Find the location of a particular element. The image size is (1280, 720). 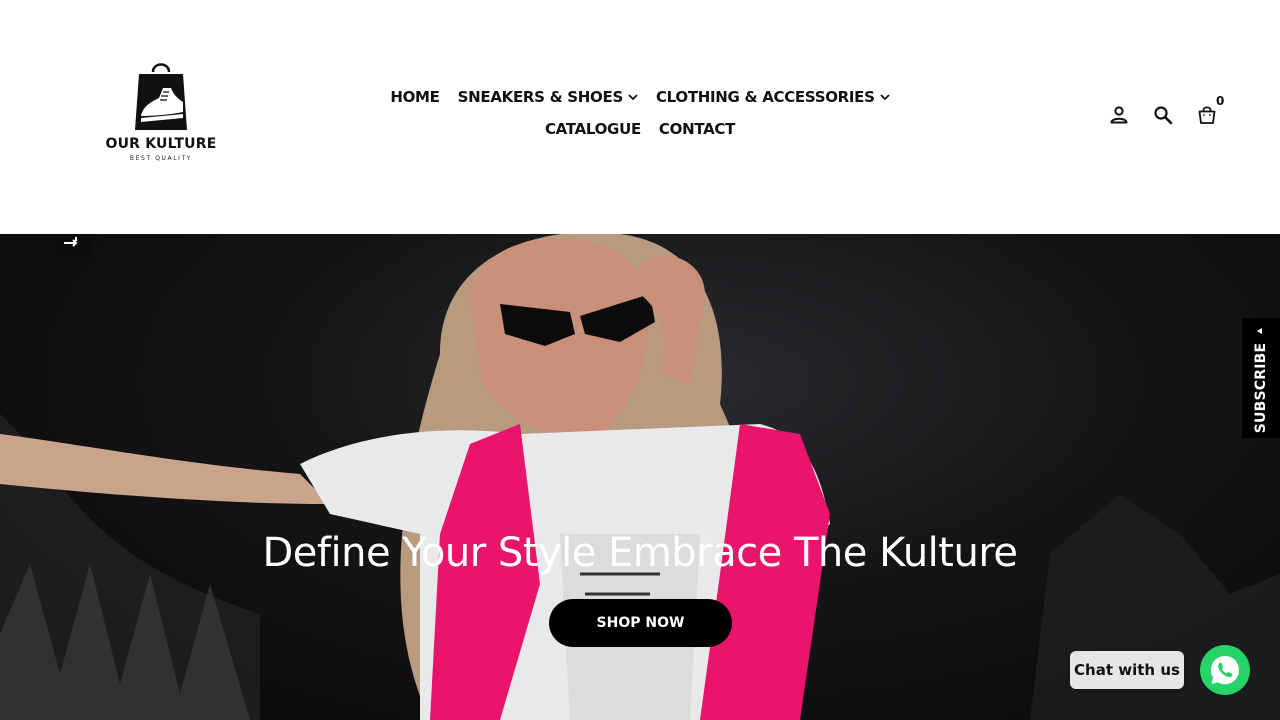

brand-logo: OUR KULTURE BEST QUALITY is located at coordinates (161, 116).